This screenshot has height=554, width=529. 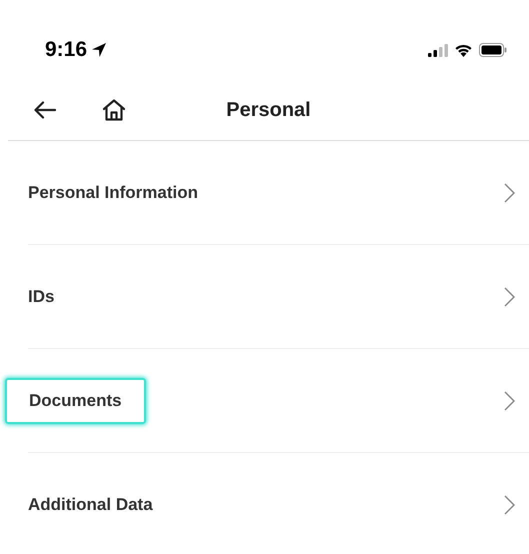 What do you see at coordinates (114, 110) in the screenshot?
I see `home-icon` at bounding box center [114, 110].